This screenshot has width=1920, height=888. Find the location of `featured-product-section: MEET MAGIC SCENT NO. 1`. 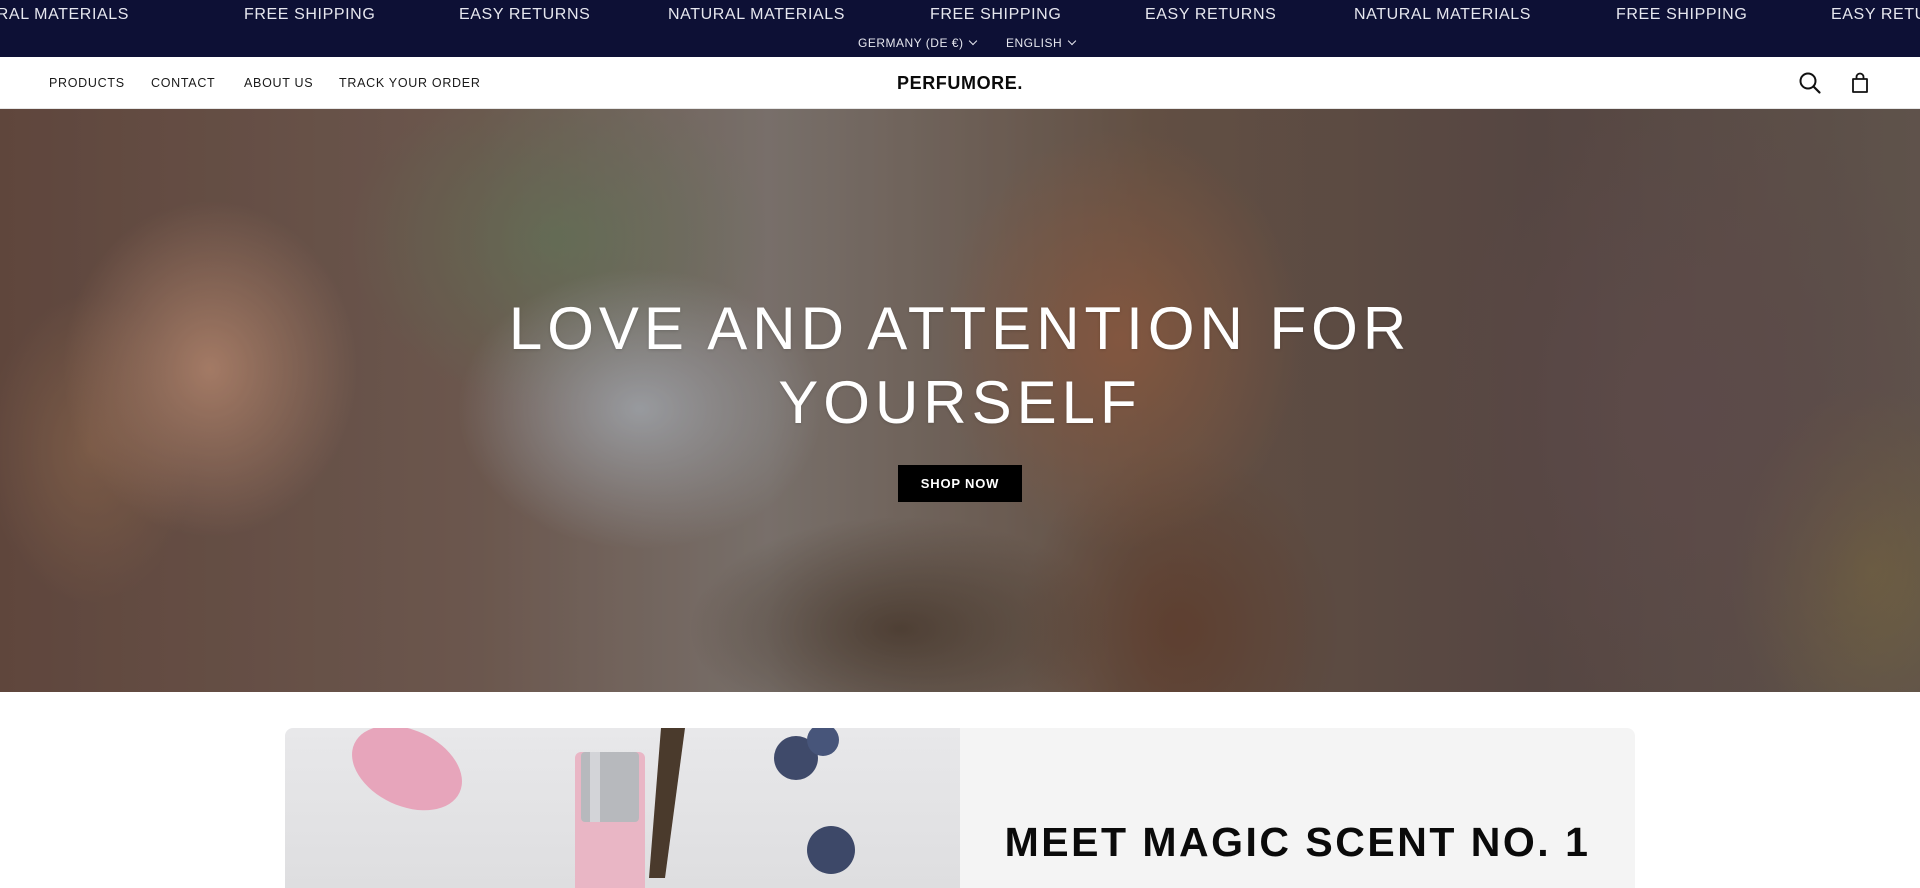

featured-product-section: MEET MAGIC SCENT NO. 1 is located at coordinates (960, 808).